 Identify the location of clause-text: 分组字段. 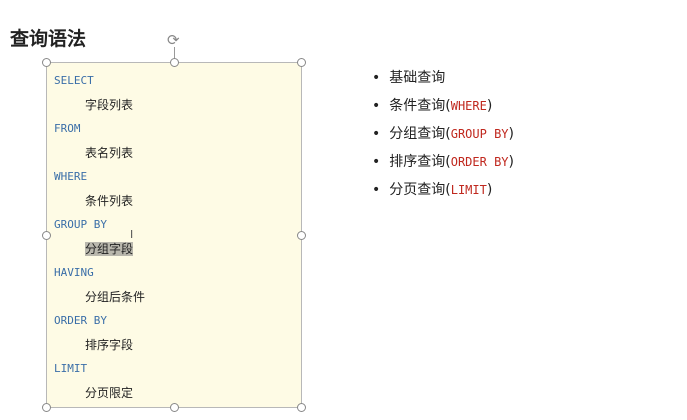
(109, 249).